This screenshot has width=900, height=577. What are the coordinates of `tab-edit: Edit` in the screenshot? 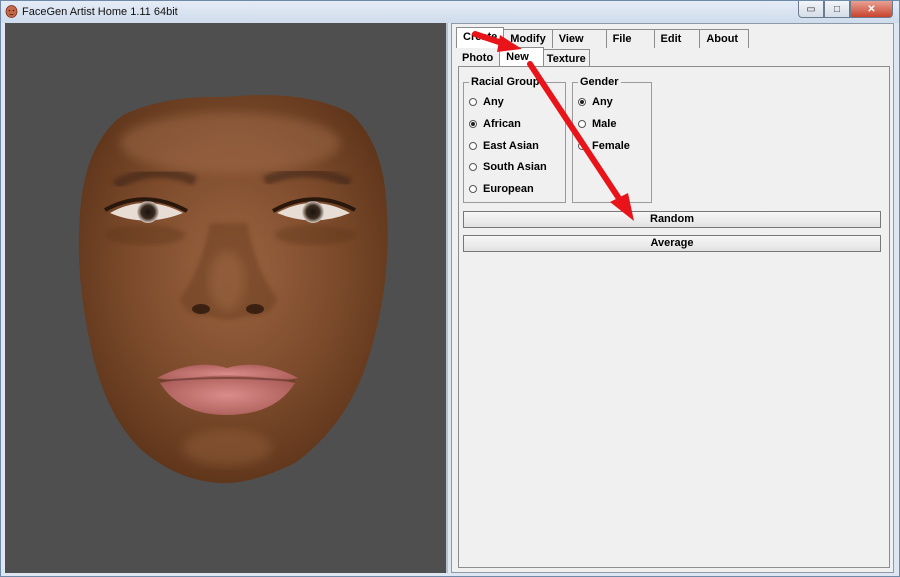 It's located at (677, 38).